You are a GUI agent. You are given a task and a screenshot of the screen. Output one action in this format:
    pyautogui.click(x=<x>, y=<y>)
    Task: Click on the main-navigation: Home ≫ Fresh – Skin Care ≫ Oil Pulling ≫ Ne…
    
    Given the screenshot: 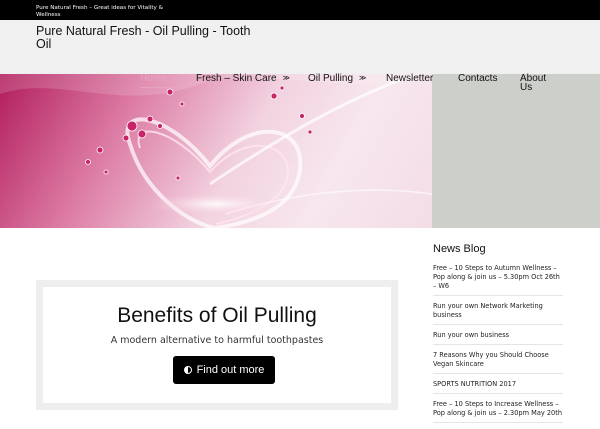 What is the action you would take?
    pyautogui.click(x=300, y=88)
    